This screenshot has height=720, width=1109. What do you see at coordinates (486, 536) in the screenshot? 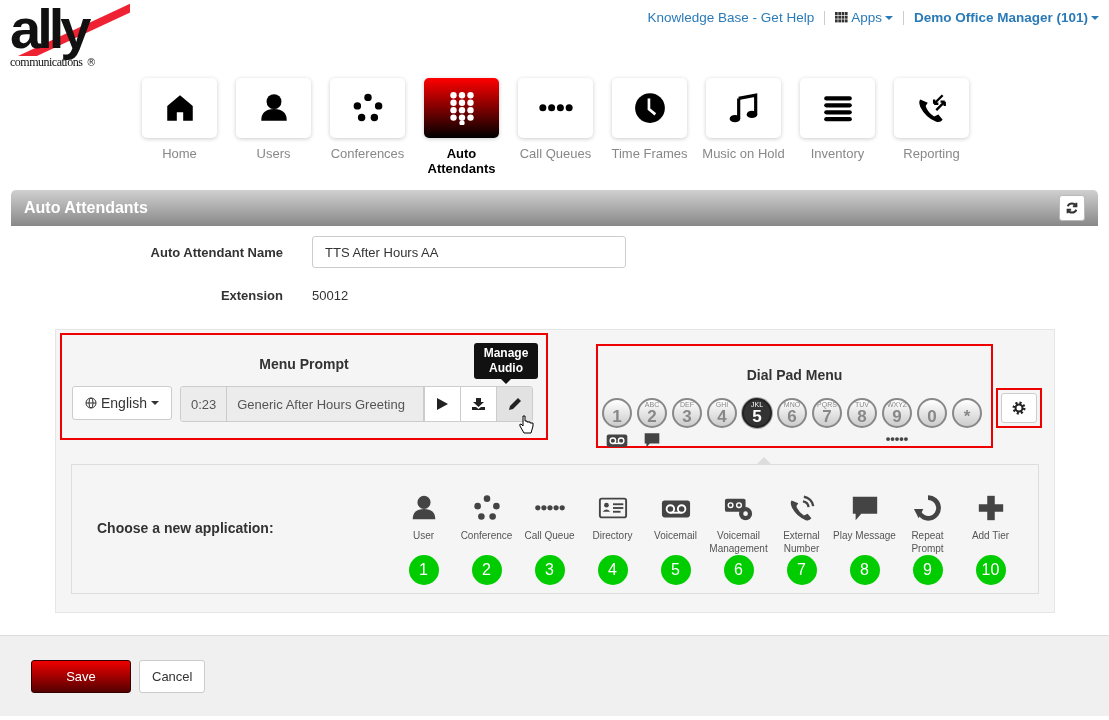
I see `application-label: Conference` at bounding box center [486, 536].